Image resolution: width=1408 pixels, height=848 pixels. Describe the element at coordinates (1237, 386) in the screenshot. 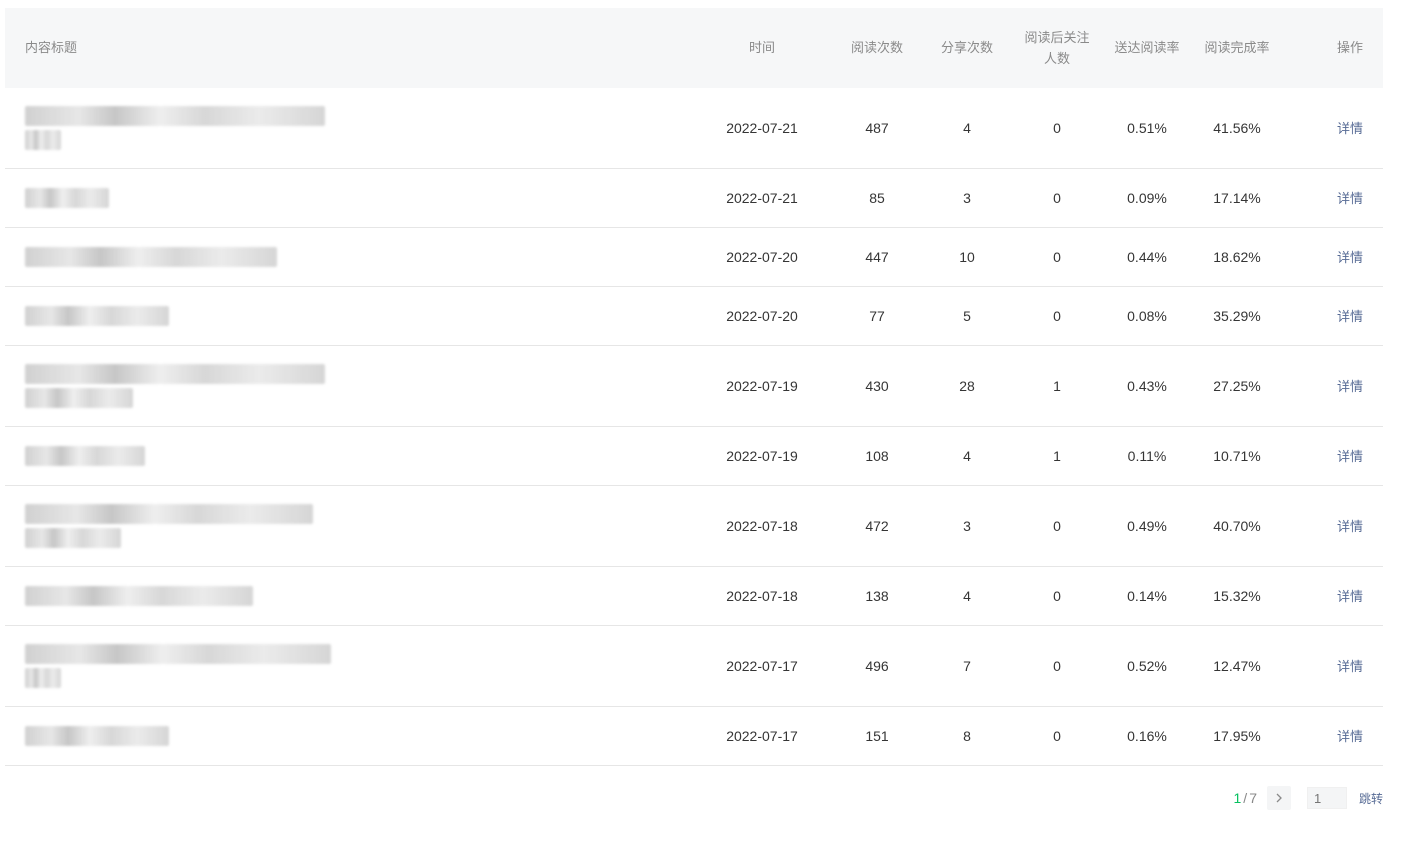

I see `completion-rate-cell: 27.25%` at that location.